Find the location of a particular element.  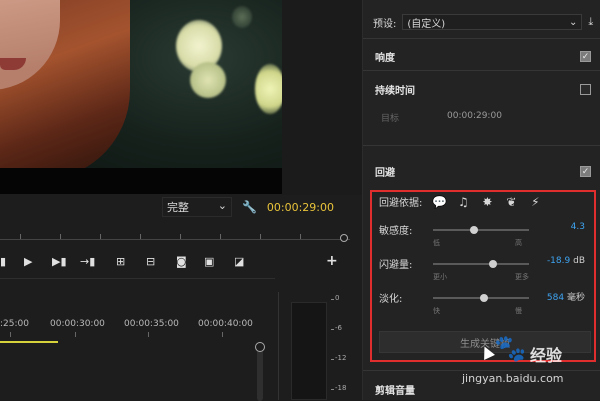

preset-label: 预设: is located at coordinates (385, 24).